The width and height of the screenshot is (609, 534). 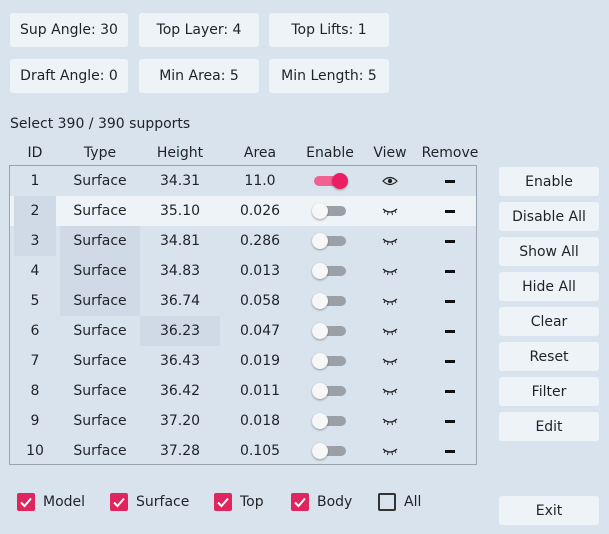 I want to click on cell-area: 0.105, so click(x=260, y=451).